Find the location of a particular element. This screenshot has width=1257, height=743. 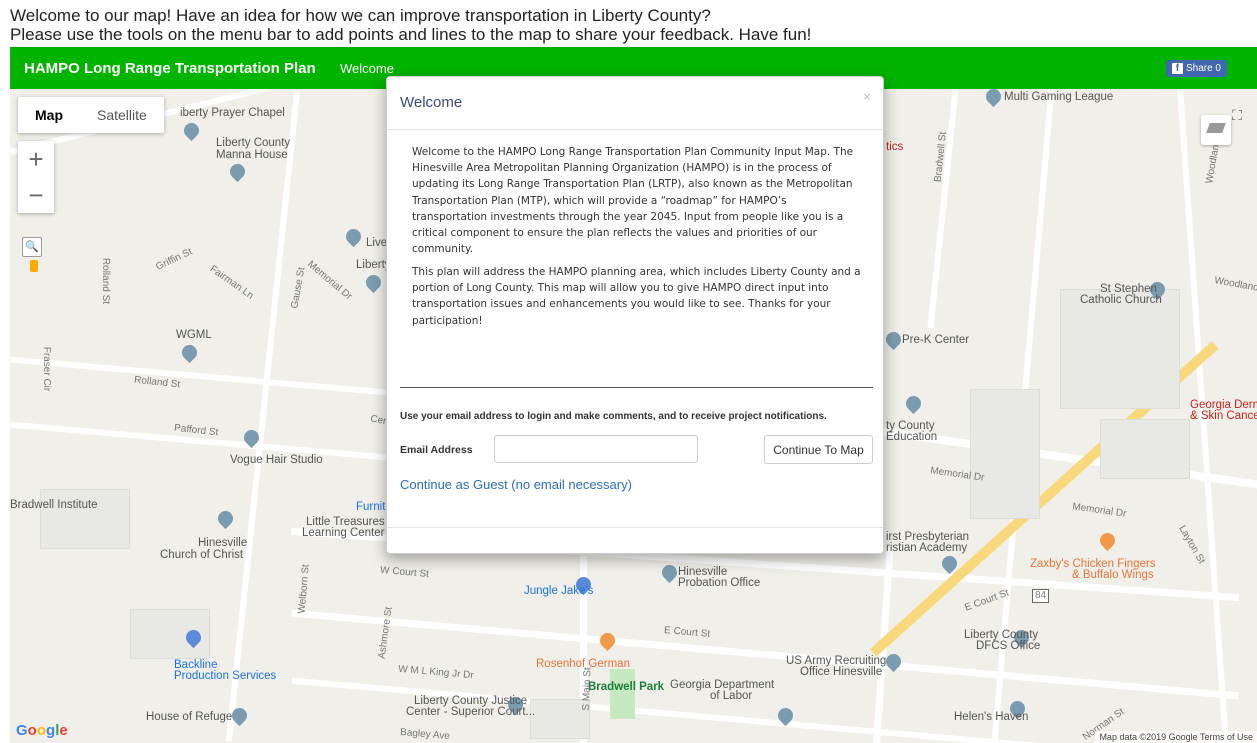

email-field is located at coordinates (596, 449).